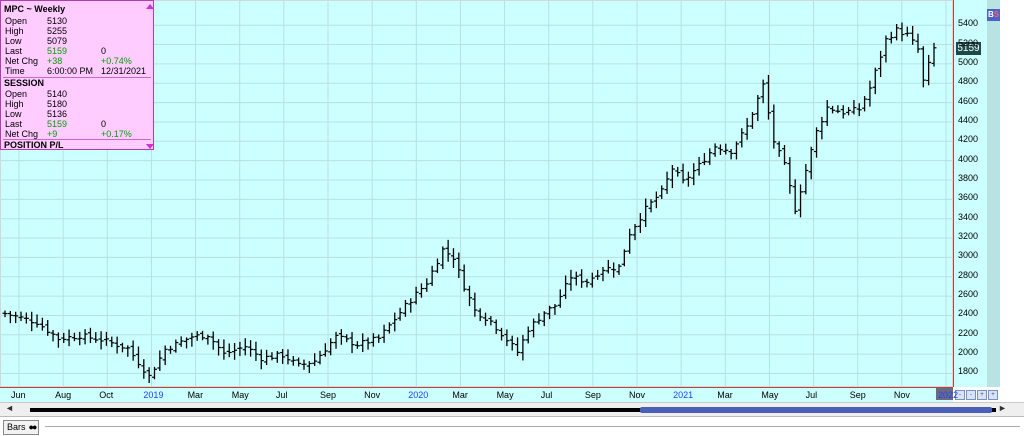 This screenshot has width=1024, height=436. Describe the element at coordinates (968, 197) in the screenshot. I see `price-tick-label: 3600` at that location.